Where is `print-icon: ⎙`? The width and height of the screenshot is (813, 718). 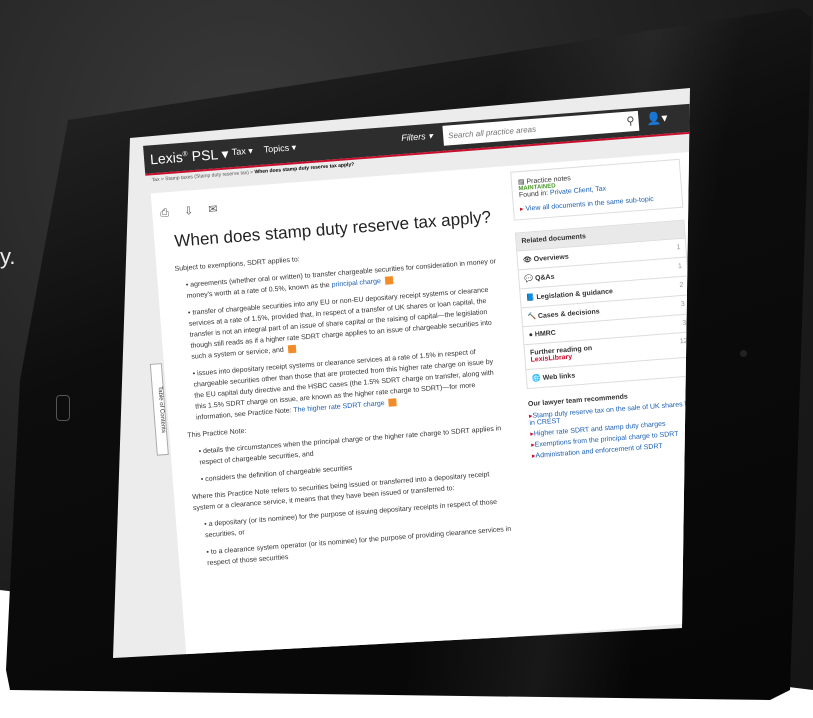 print-icon: ⎙ is located at coordinates (165, 213).